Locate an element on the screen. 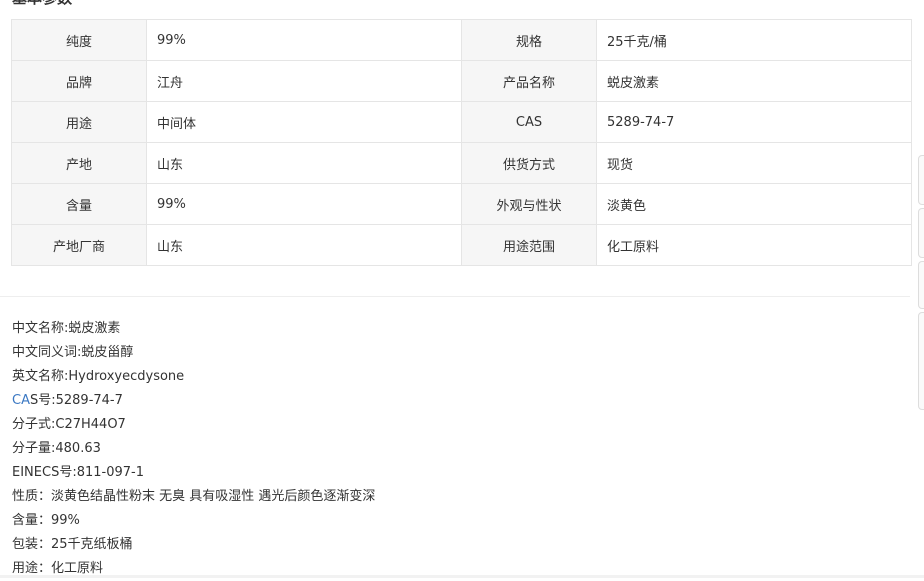 This screenshot has width=924, height=581. param-value: 中间体 is located at coordinates (304, 122).